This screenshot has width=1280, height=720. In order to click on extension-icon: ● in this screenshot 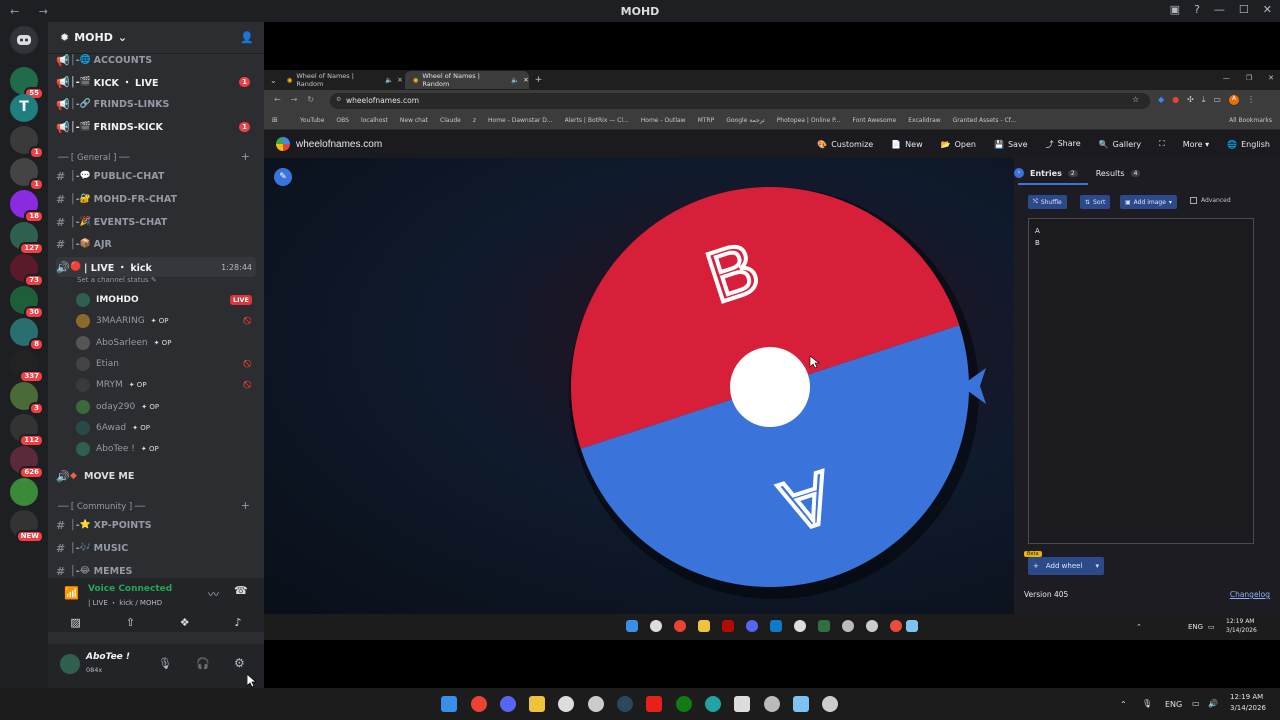, I will do `click(1175, 100)`.